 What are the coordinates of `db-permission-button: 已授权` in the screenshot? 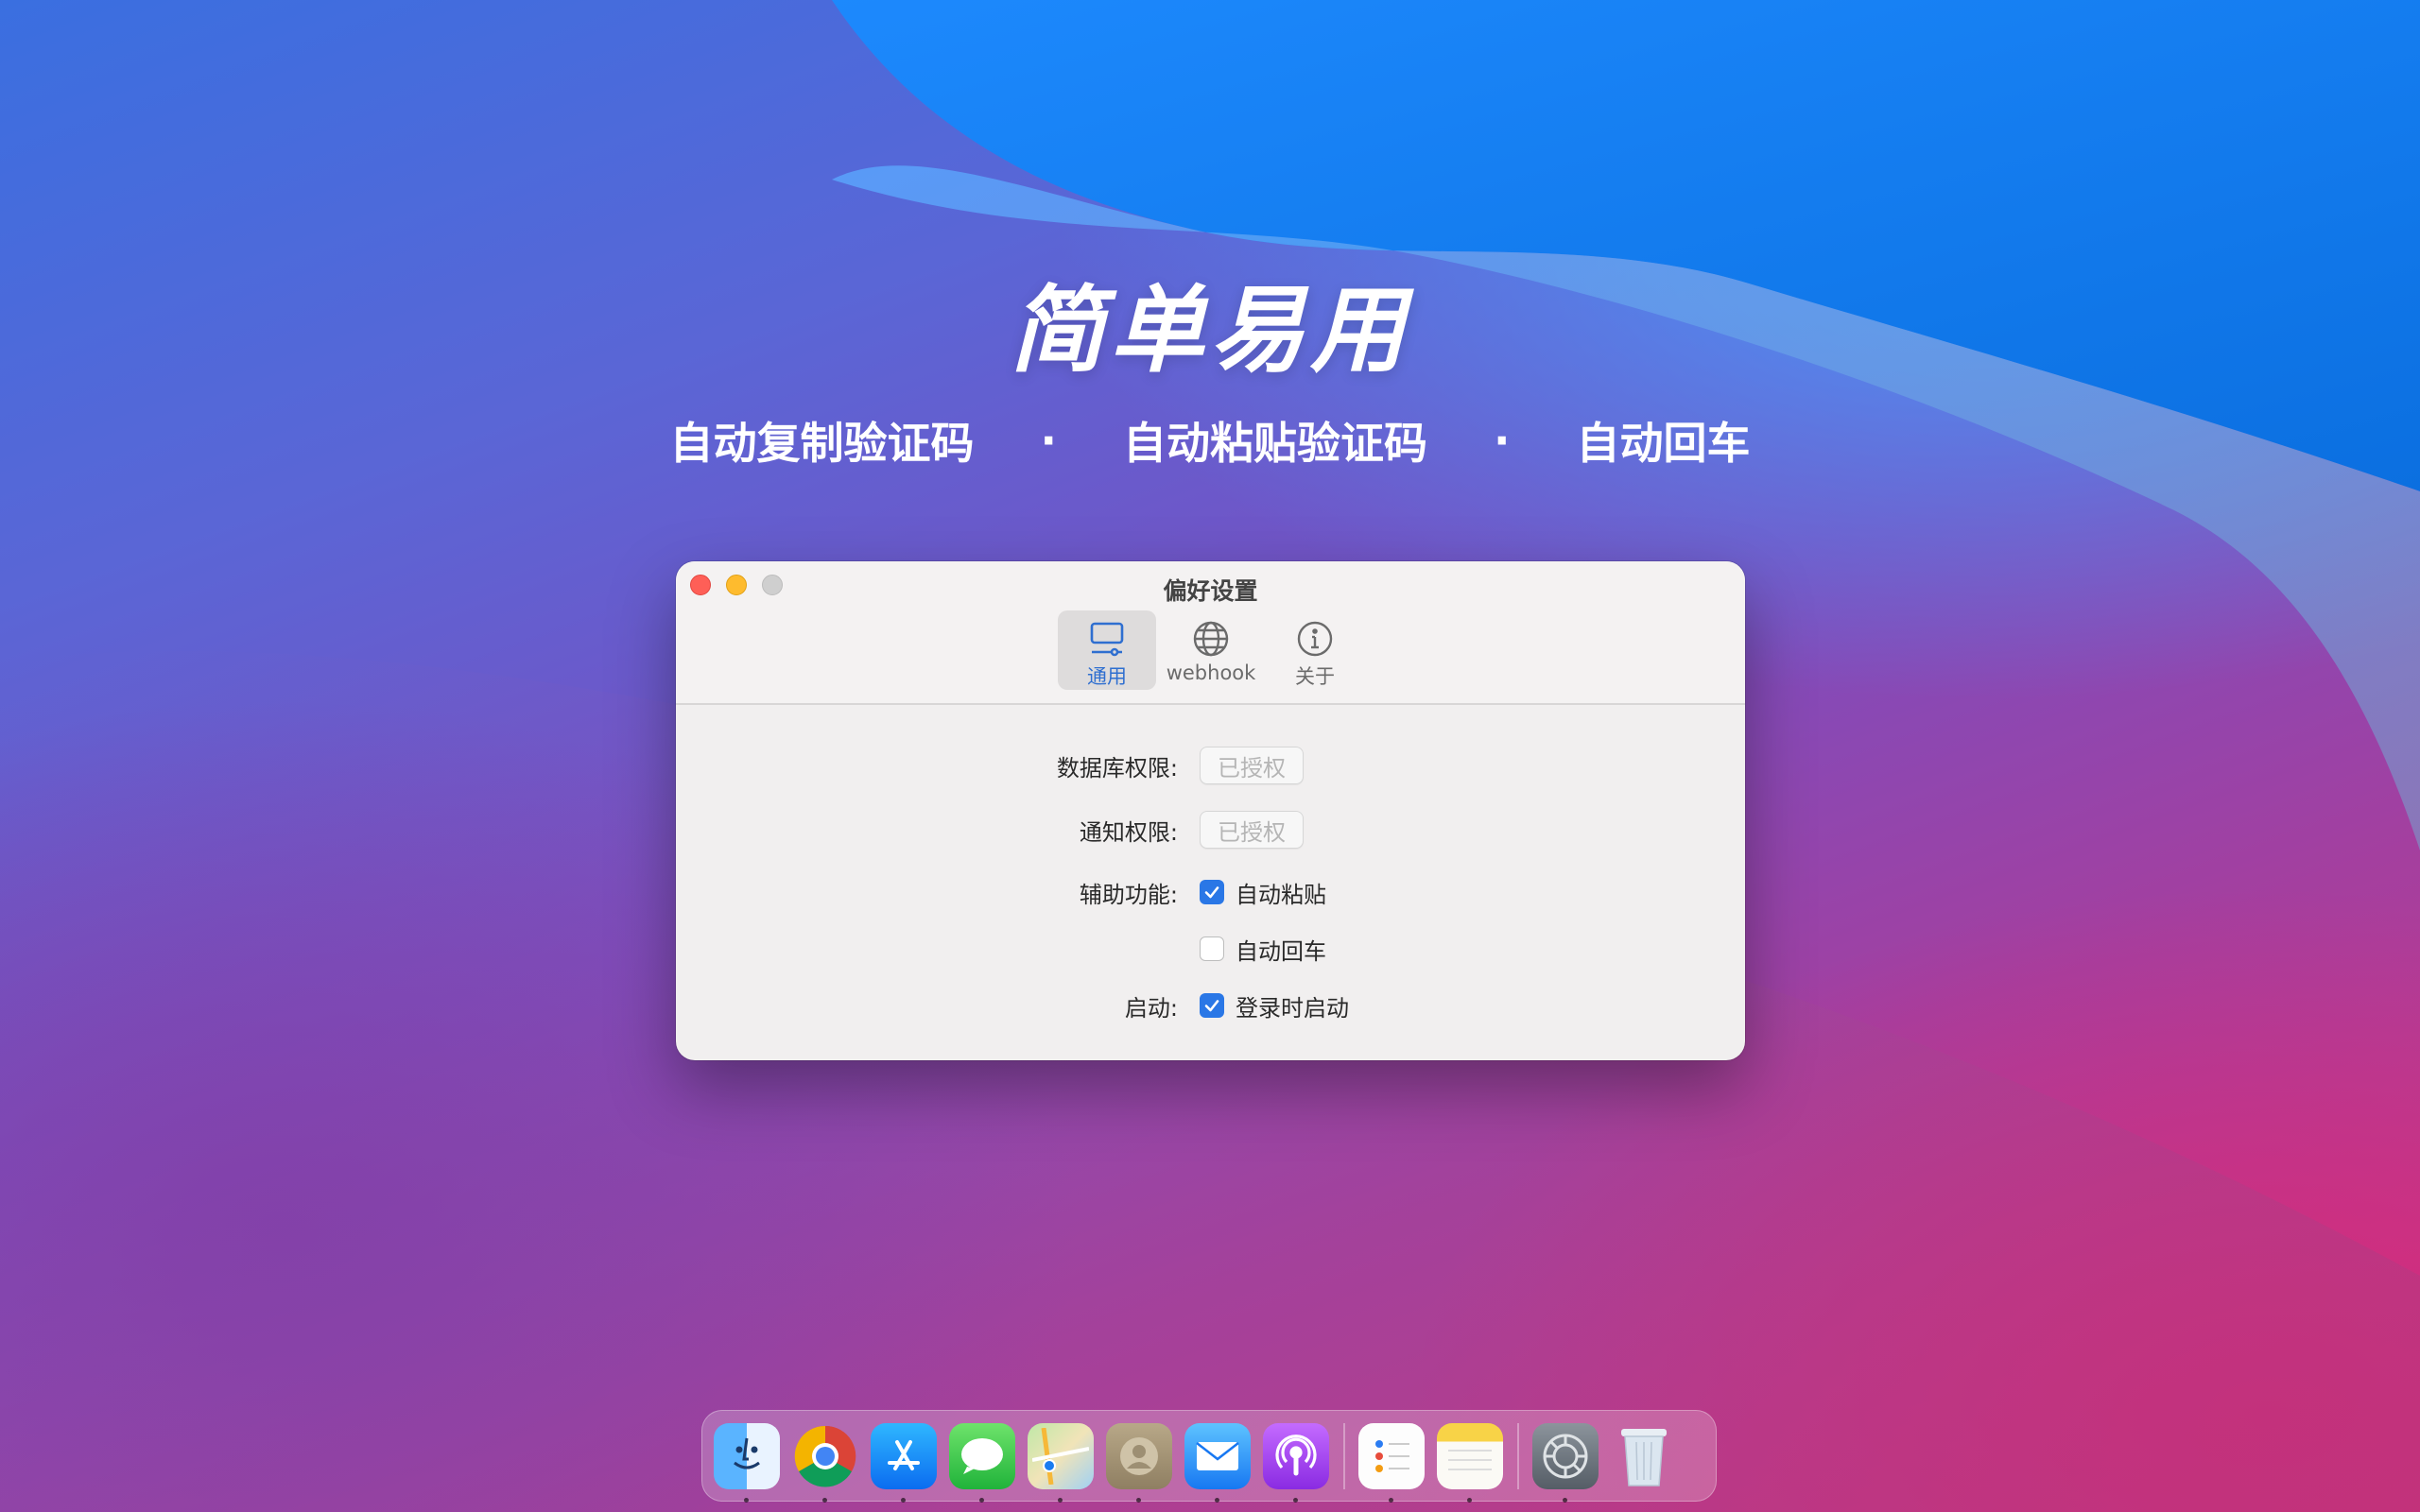 It's located at (1252, 765).